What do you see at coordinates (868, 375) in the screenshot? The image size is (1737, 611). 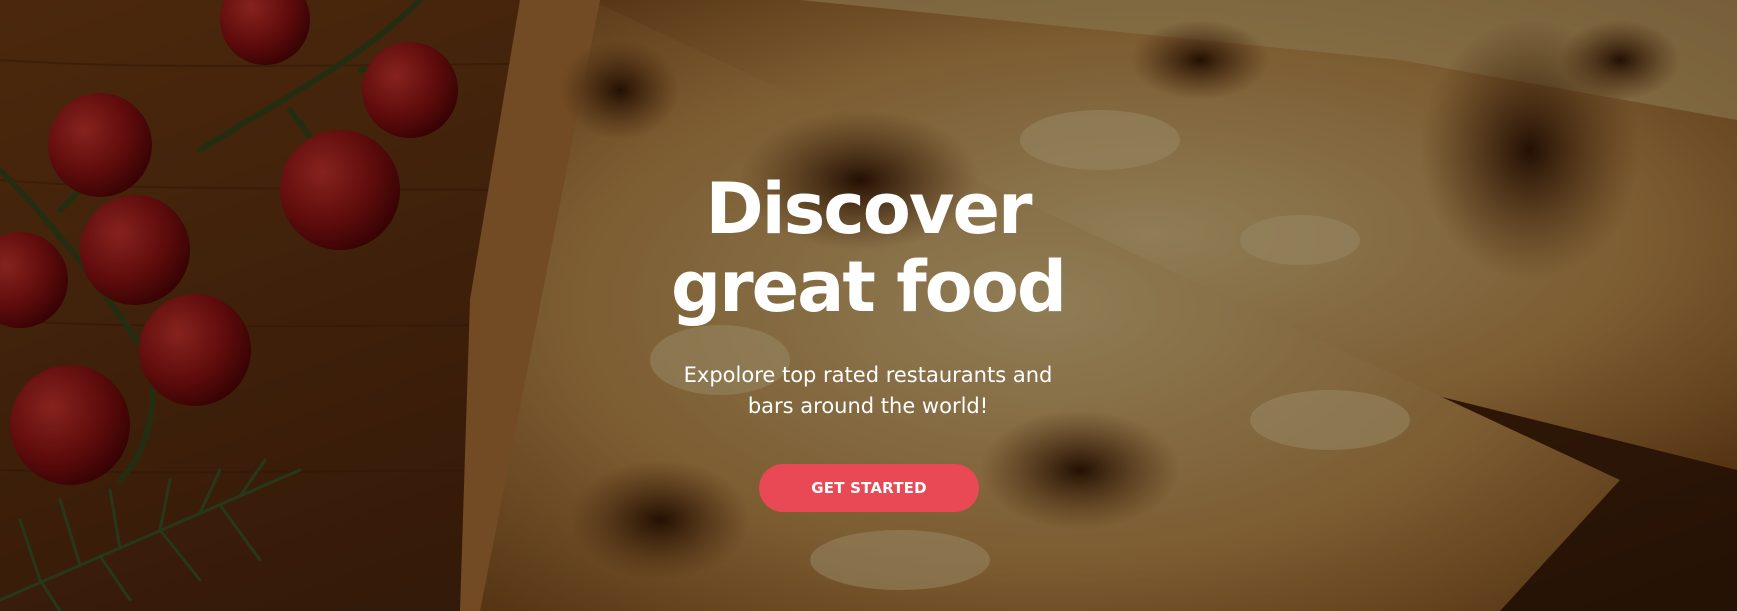 I see `hero-subtitle-line-1: Expolore top rated restaurants and` at bounding box center [868, 375].